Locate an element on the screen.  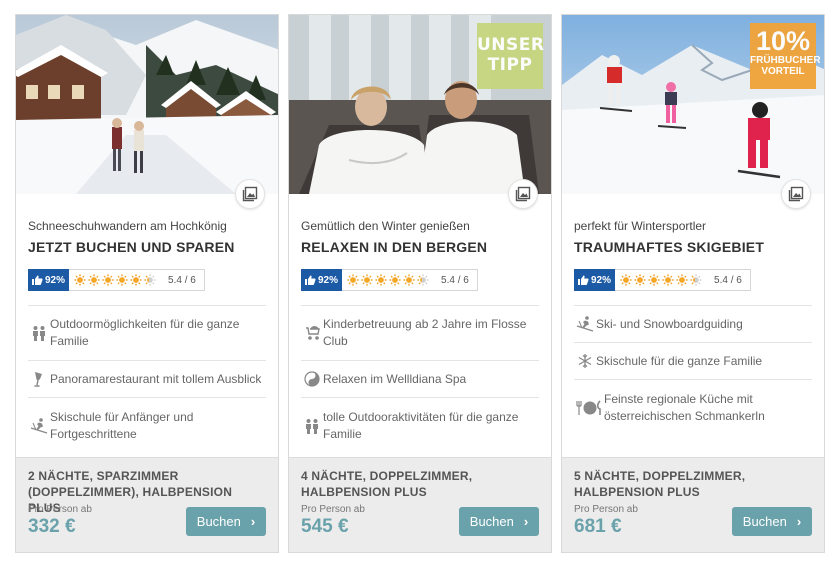
feature-text: Panoramarestaurant mit tollem Ausblick is located at coordinates (156, 378).